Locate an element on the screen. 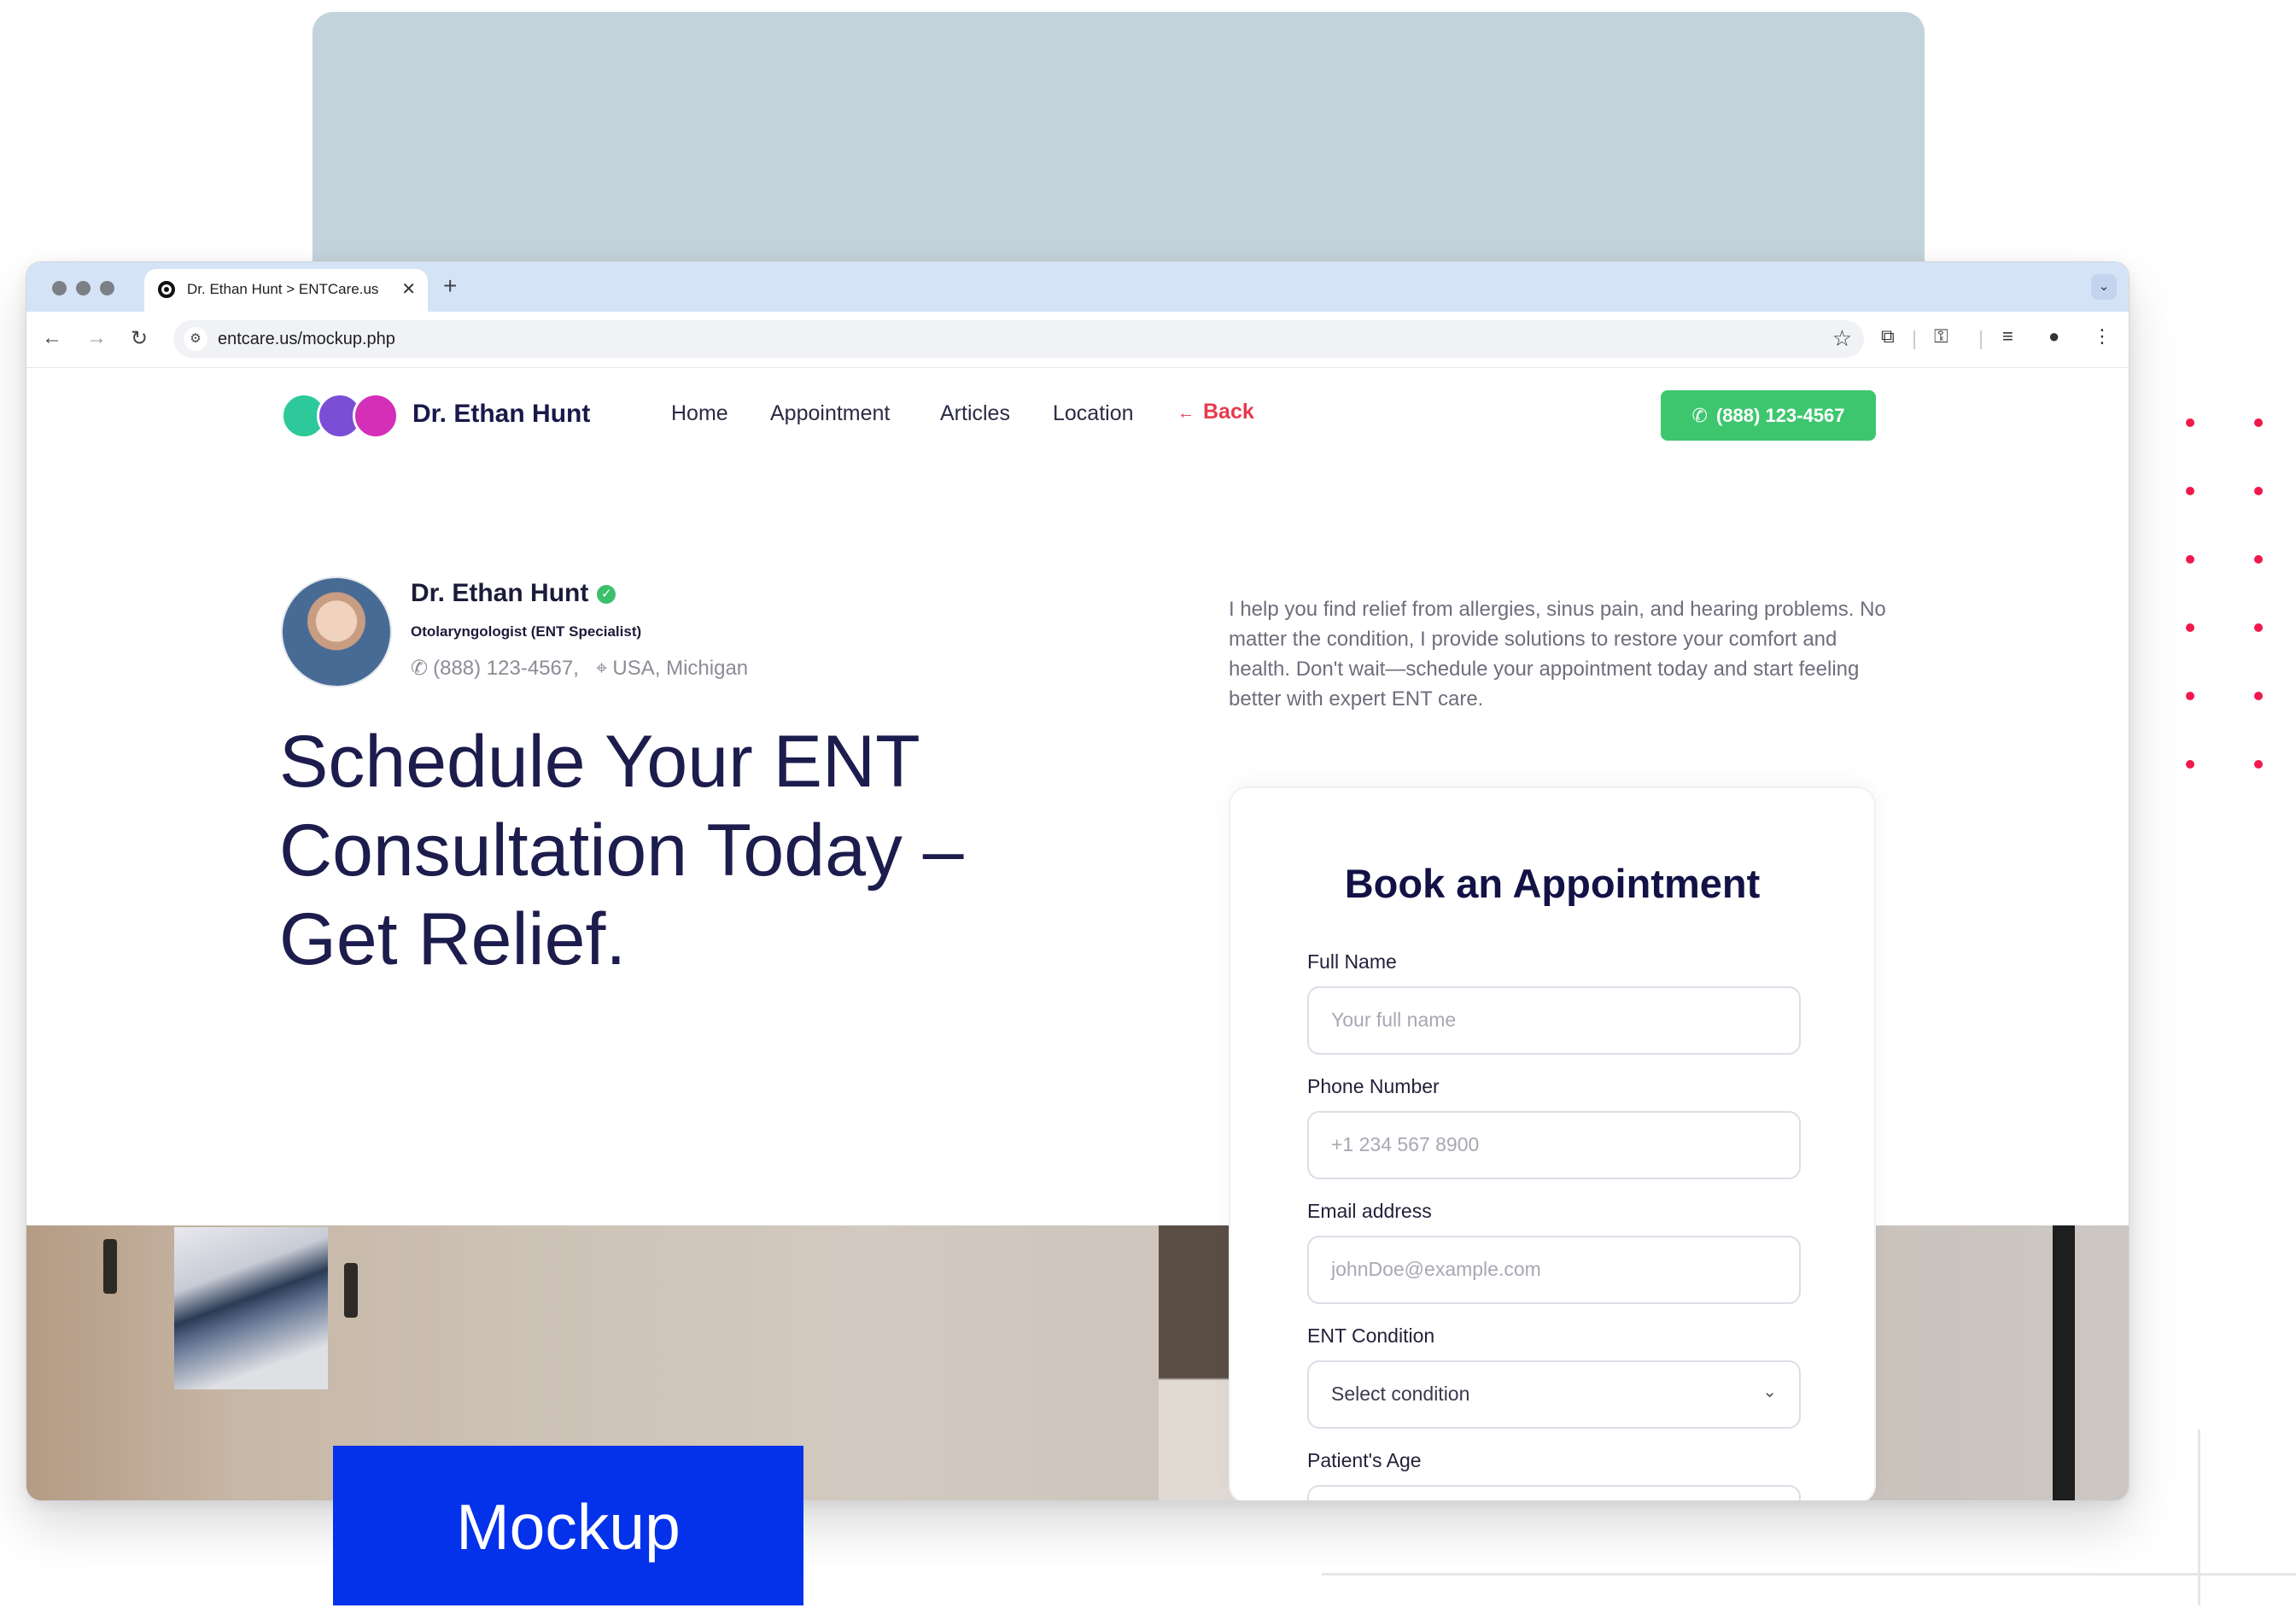 The image size is (2296, 1608). hero-line-3: Get Relief. is located at coordinates (453, 939).